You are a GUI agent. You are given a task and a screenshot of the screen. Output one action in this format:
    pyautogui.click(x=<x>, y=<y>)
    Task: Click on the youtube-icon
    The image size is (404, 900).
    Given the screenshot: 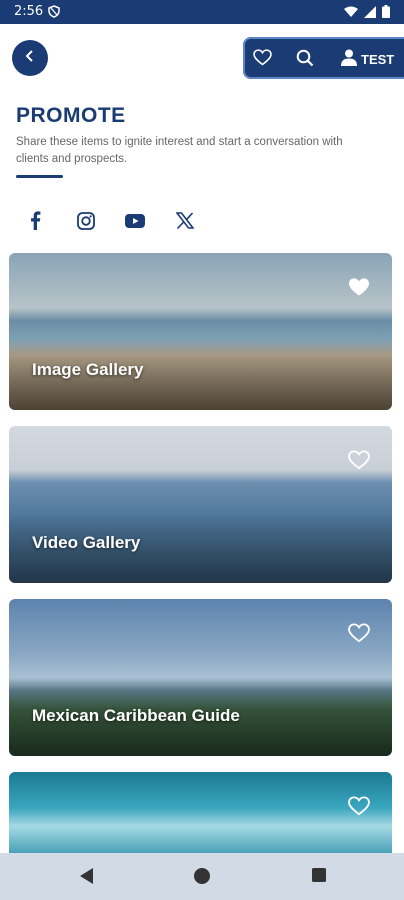 What is the action you would take?
    pyautogui.click(x=135, y=223)
    